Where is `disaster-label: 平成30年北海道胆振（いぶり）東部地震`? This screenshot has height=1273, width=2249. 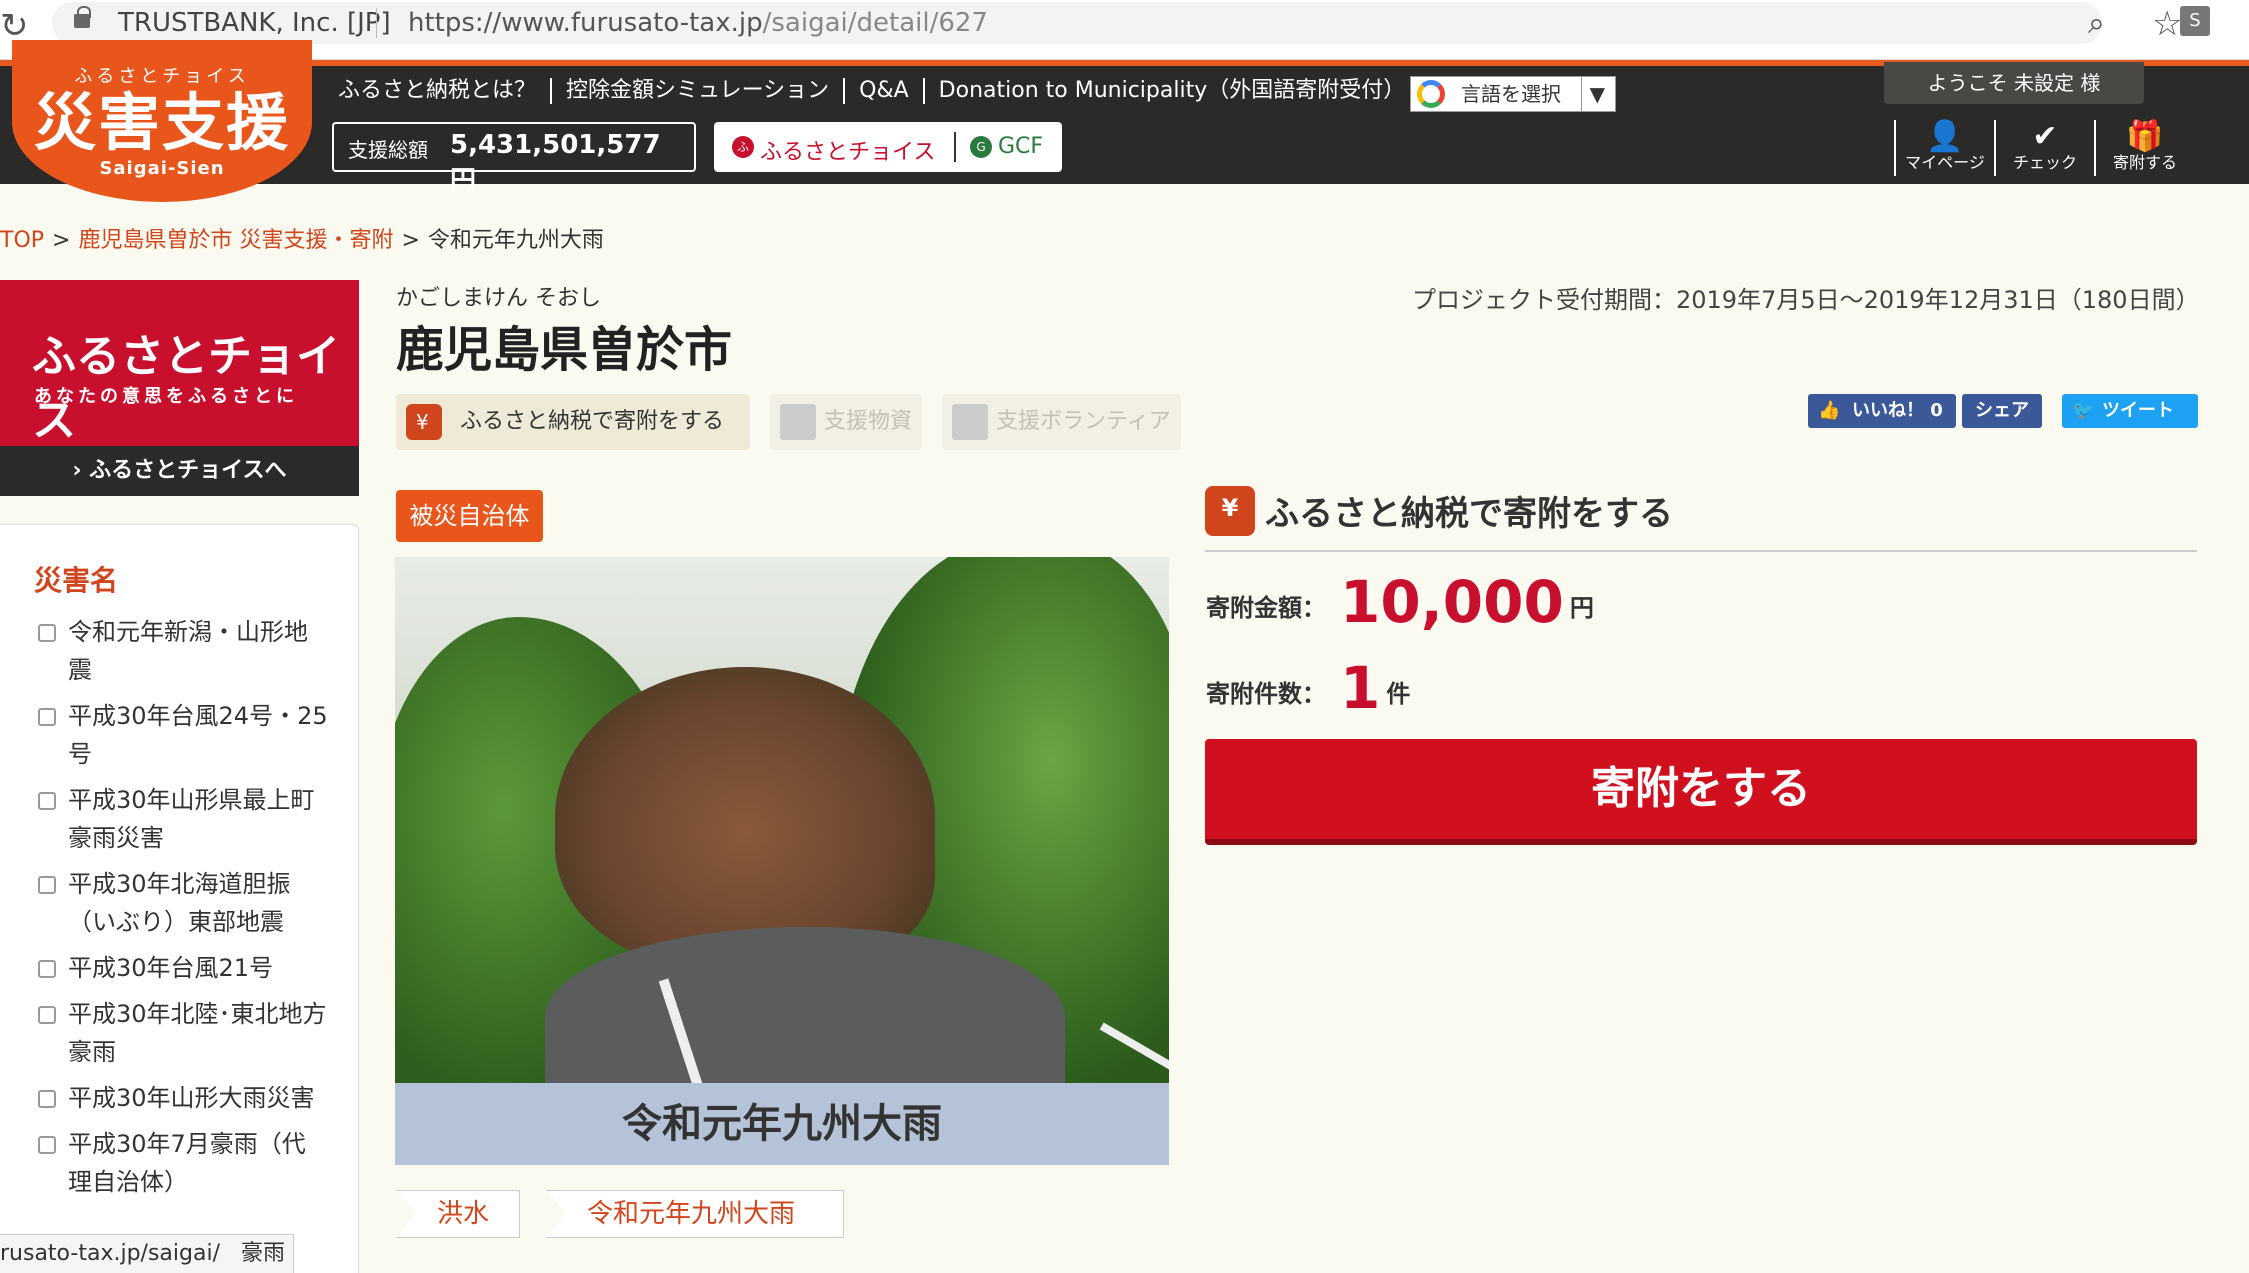 disaster-label: 平成30年北海道胆振（いぶり）東部地震 is located at coordinates (179, 903).